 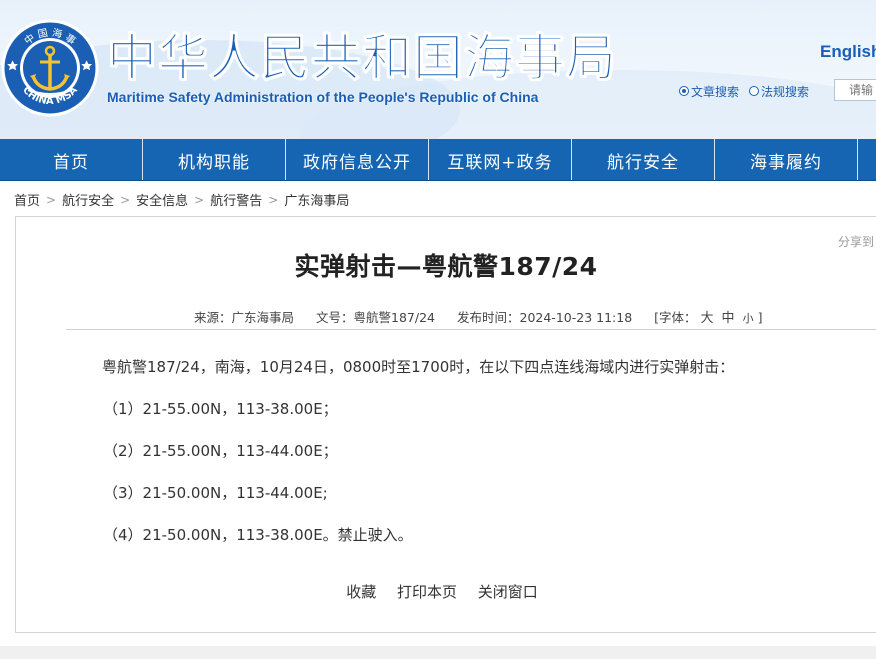 I want to click on font-size-control: [字体： 大中小], so click(x=708, y=316).